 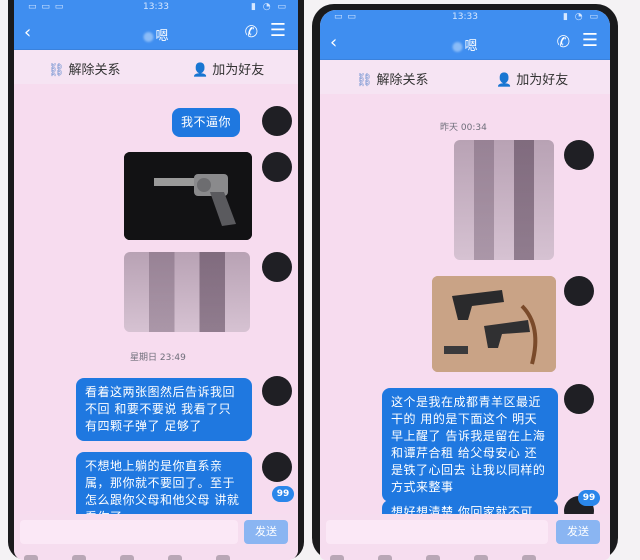 I want to click on status-bar: ▭ ▭ ▭ 13:33 ▮ ◔ ▭, so click(x=156, y=8).